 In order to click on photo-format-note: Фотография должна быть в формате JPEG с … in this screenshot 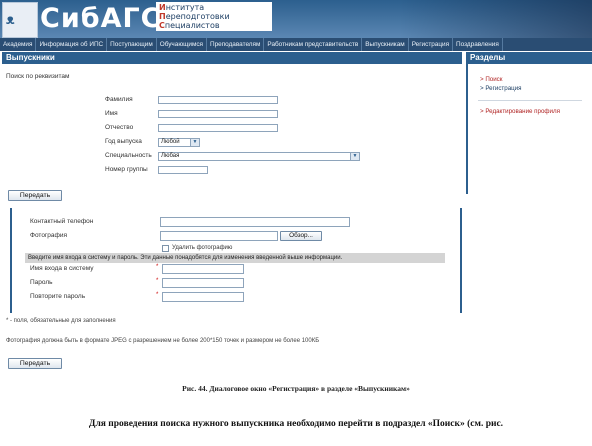, I will do `click(163, 341)`.